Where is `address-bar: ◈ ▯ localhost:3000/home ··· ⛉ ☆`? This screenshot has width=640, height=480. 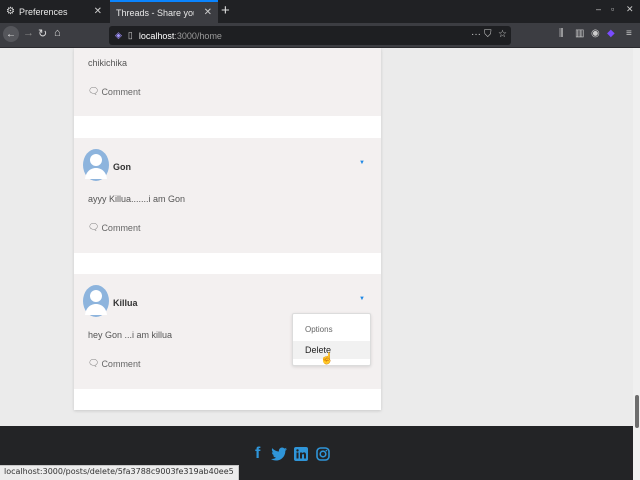
address-bar: ◈ ▯ localhost:3000/home ··· ⛉ ☆ is located at coordinates (310, 35).